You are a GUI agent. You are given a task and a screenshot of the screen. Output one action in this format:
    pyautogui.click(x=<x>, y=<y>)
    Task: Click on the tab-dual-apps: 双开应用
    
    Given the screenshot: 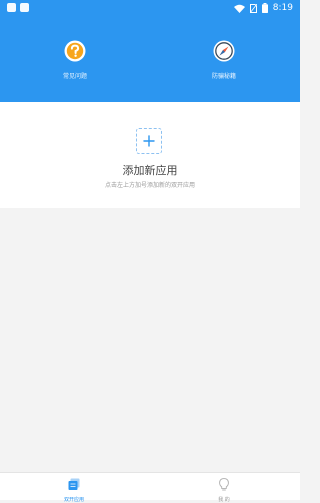 What is the action you would take?
    pyautogui.click(x=74, y=489)
    